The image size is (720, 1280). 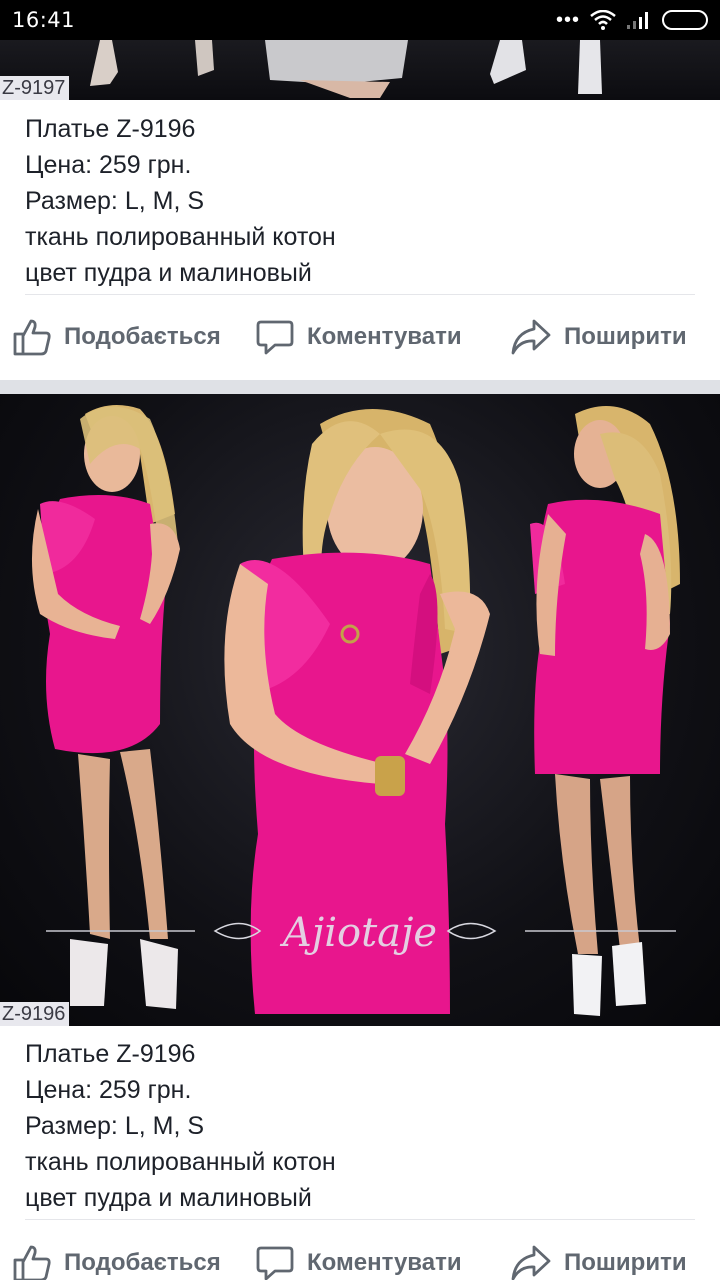 What do you see at coordinates (603, 20) in the screenshot?
I see `wifi-icon` at bounding box center [603, 20].